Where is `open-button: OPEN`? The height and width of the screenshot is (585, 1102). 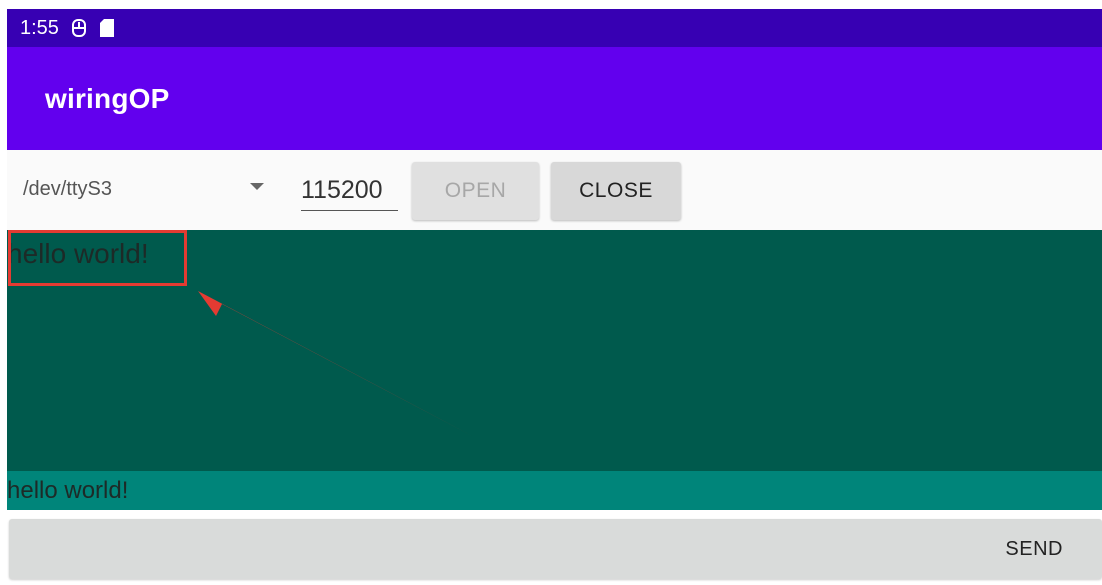 open-button: OPEN is located at coordinates (475, 191).